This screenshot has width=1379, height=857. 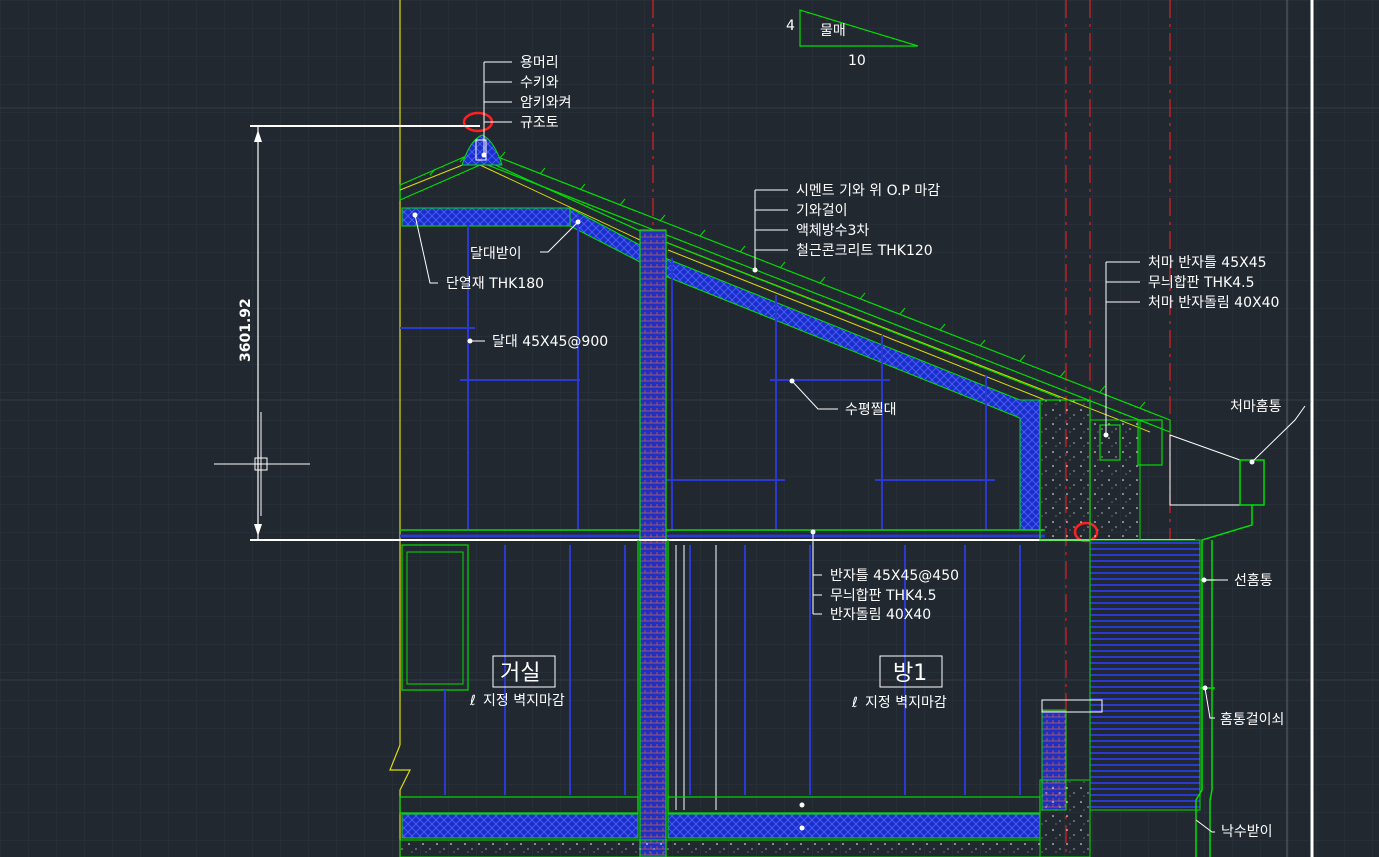 What do you see at coordinates (883, 596) in the screenshot?
I see `ceiling-label: 무늬합판 THK4.5` at bounding box center [883, 596].